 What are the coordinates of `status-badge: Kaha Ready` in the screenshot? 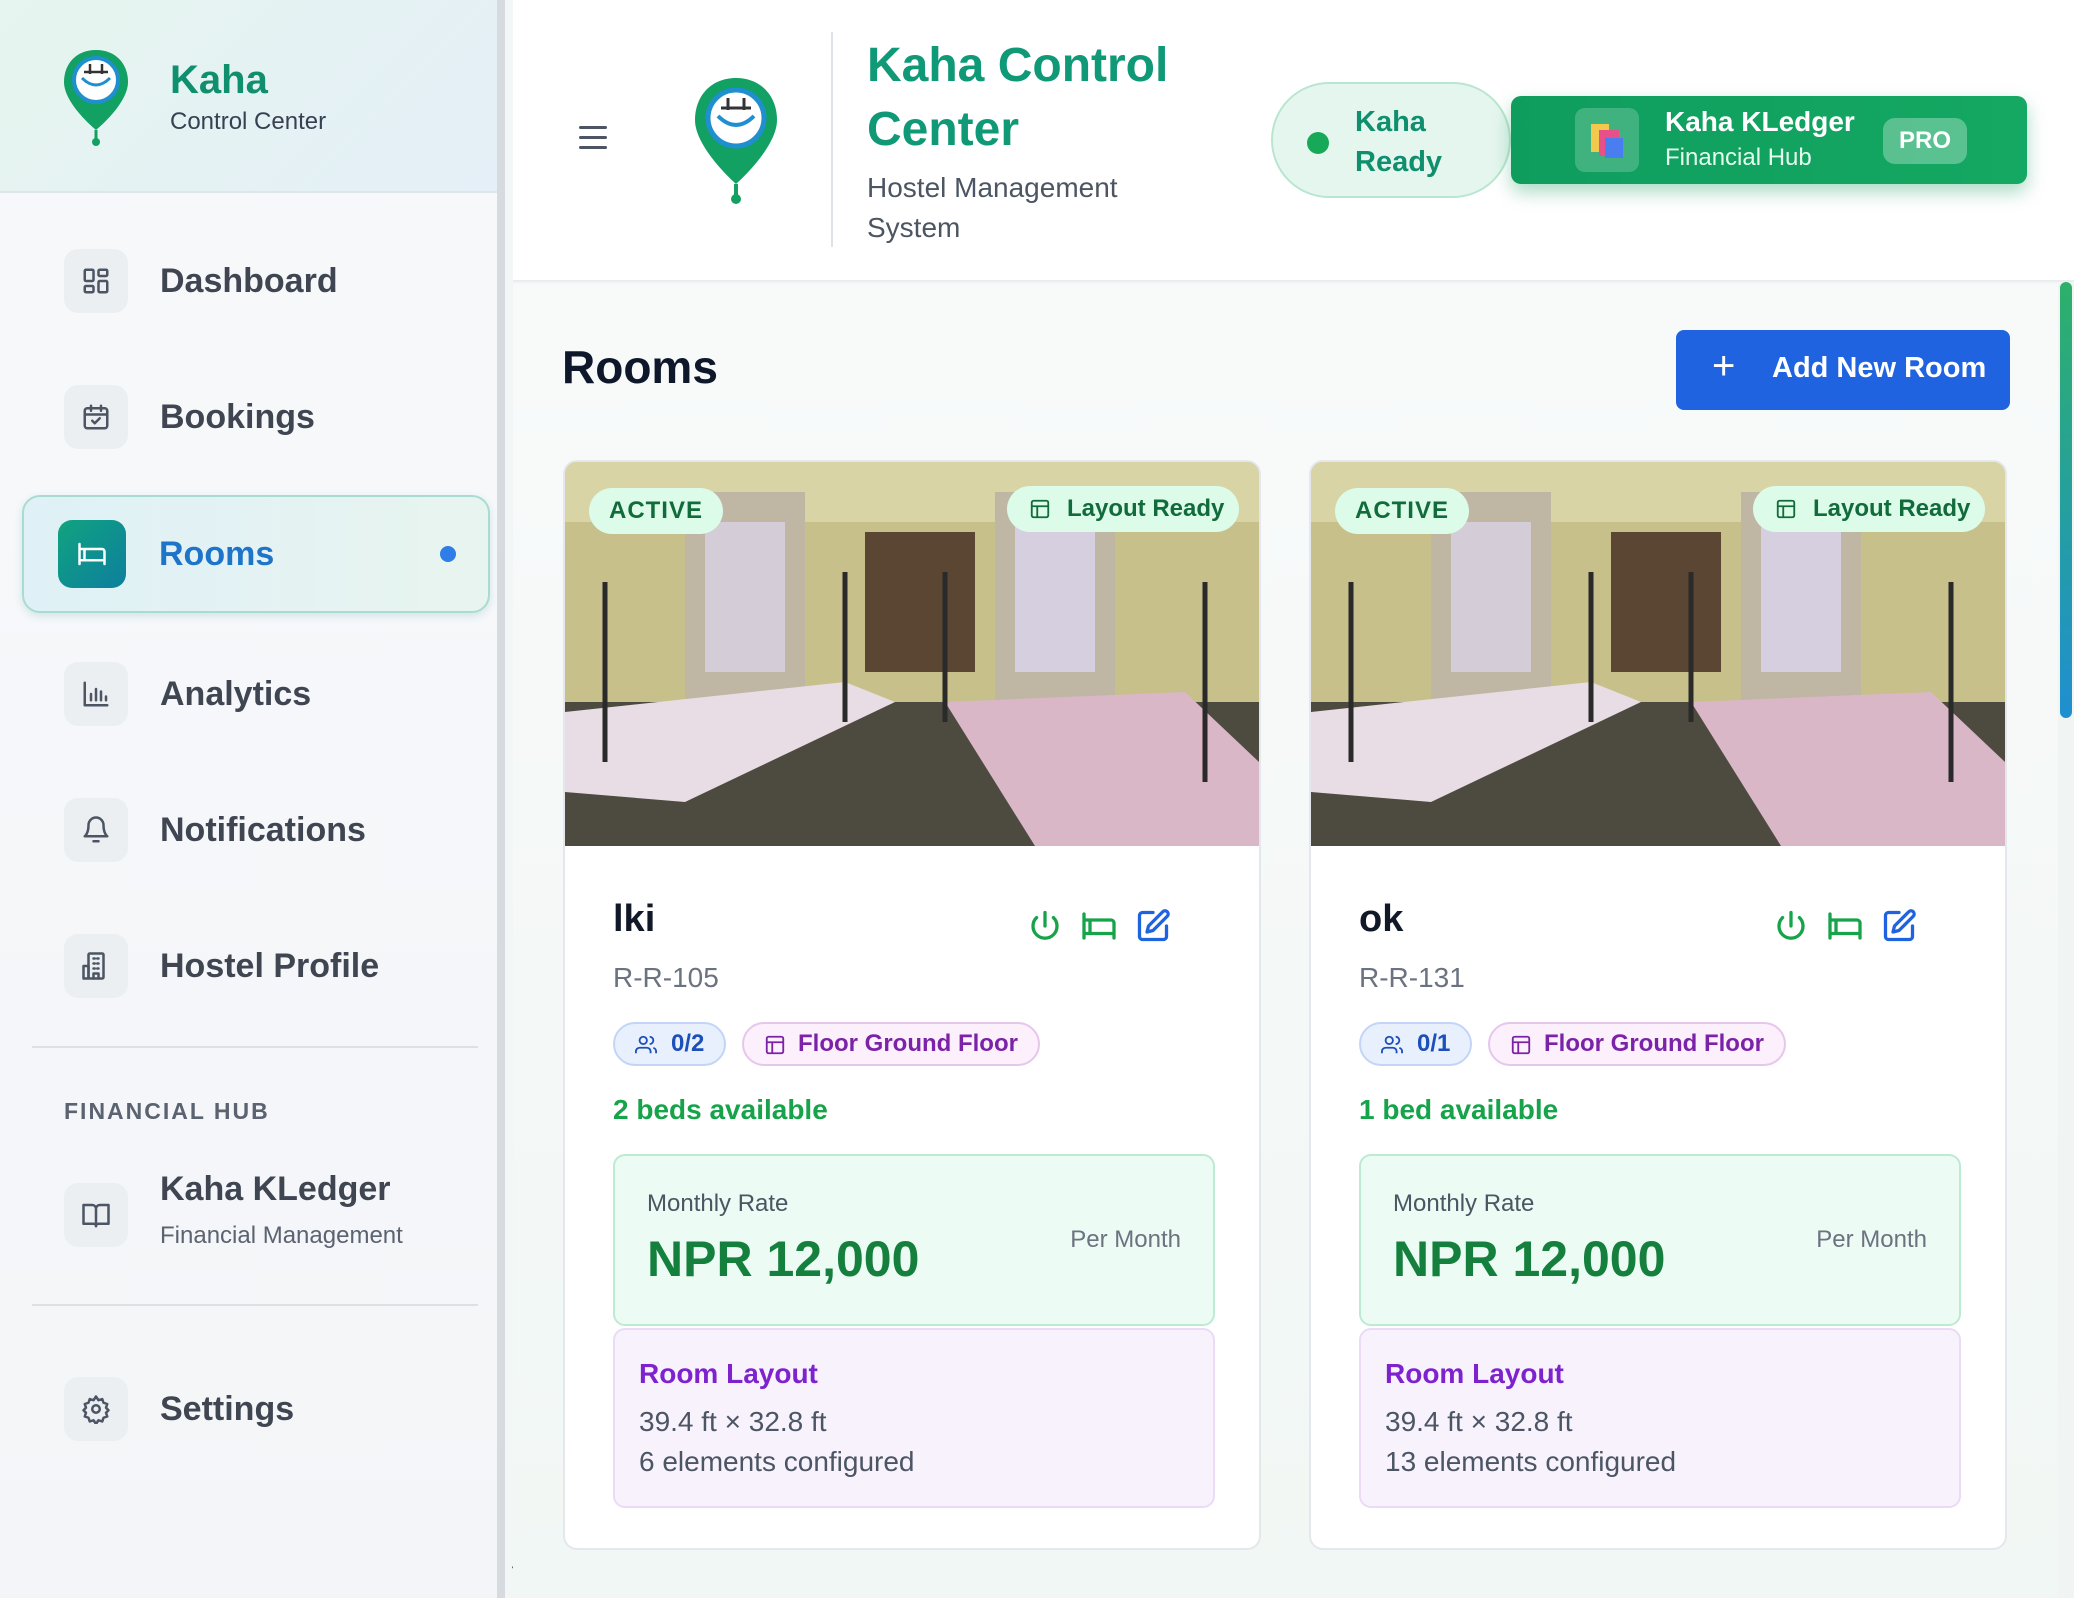 It's located at (1391, 140).